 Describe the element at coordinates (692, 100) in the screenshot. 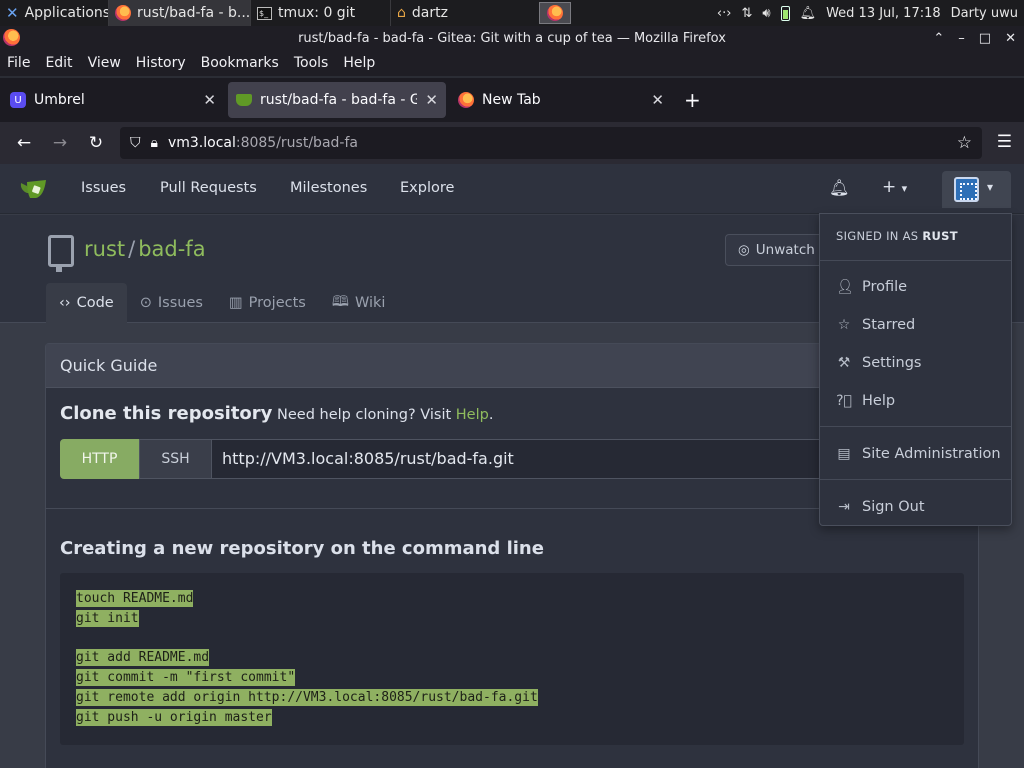

I see `new-tab-plus-icon: +` at that location.